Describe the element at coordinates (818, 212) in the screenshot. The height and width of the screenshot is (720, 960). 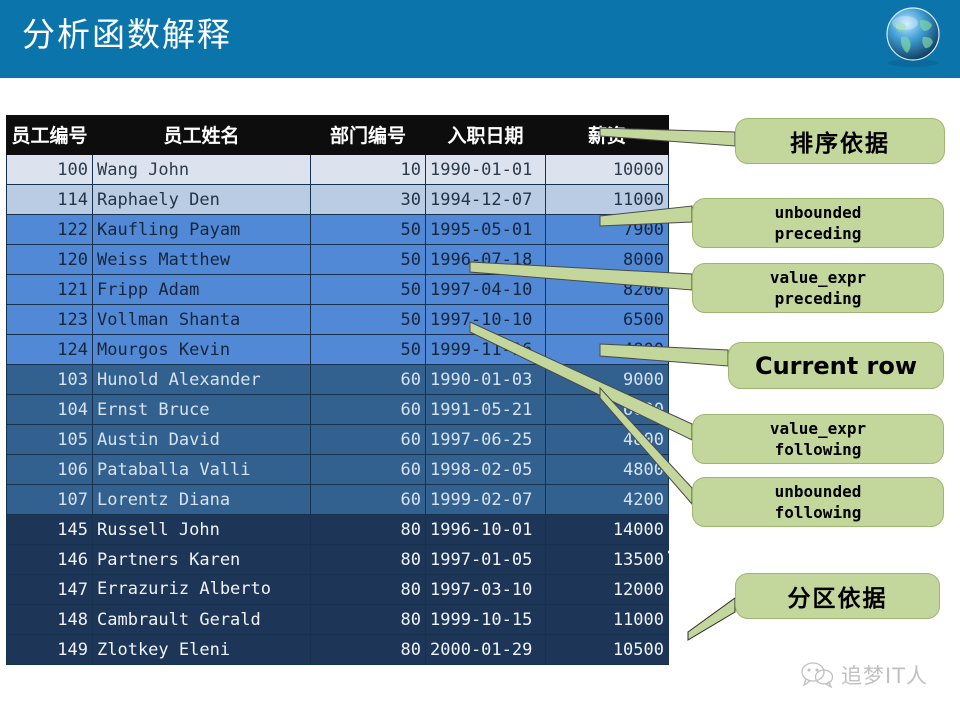
I see `callout-unbounded-preceding-line1: unbounded` at that location.